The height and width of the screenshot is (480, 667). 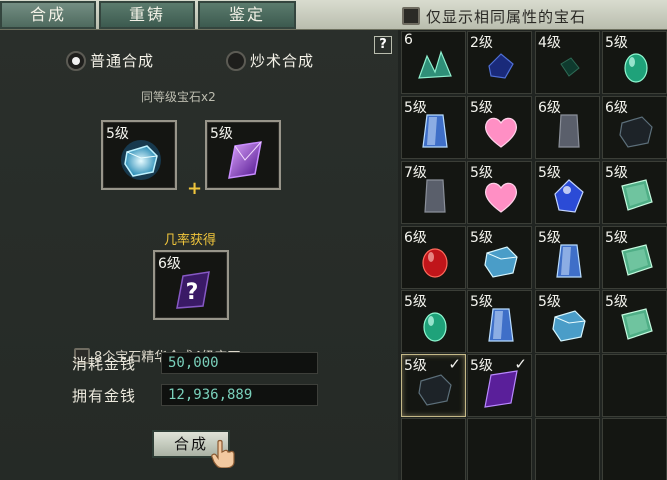 I want to click on top-bar: 合成 重铸 鉴定 仅显示相同属性的宝石, so click(x=333, y=15).